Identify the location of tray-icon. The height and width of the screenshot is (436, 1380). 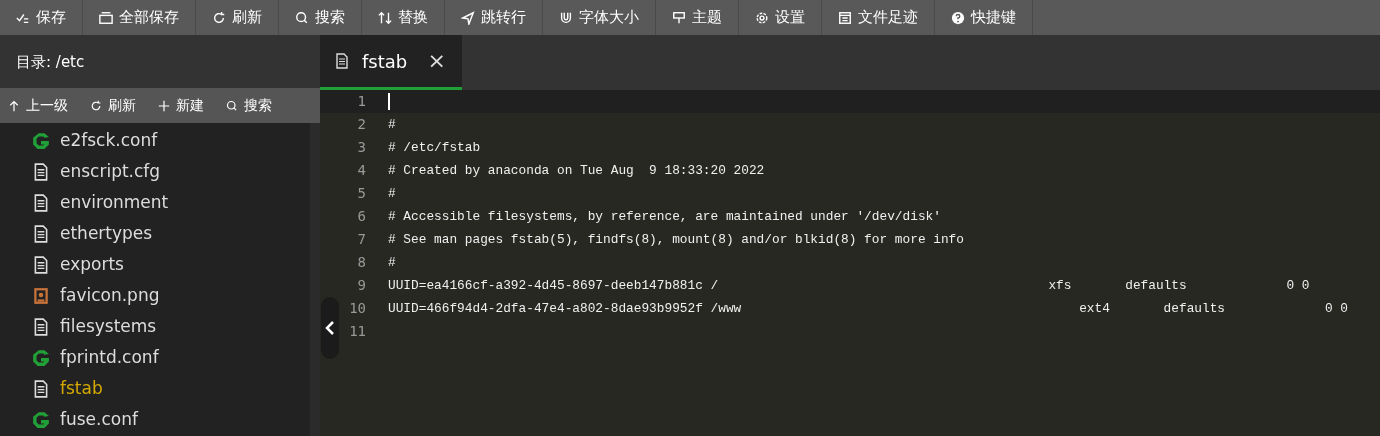
(106, 17).